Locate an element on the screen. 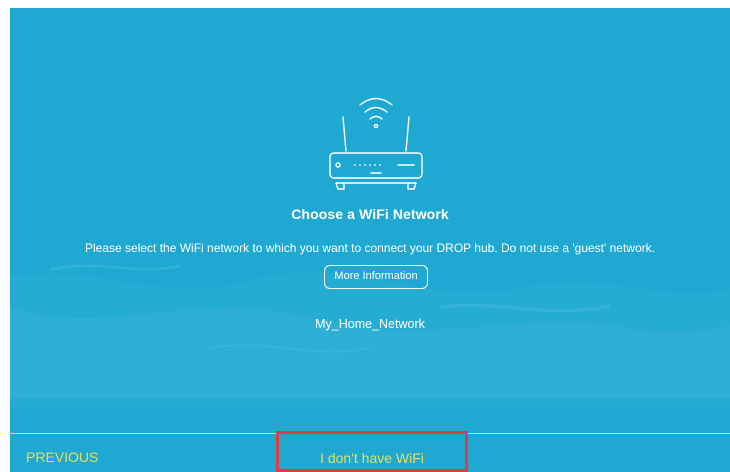  previous-button: PREVIOUS is located at coordinates (62, 457).